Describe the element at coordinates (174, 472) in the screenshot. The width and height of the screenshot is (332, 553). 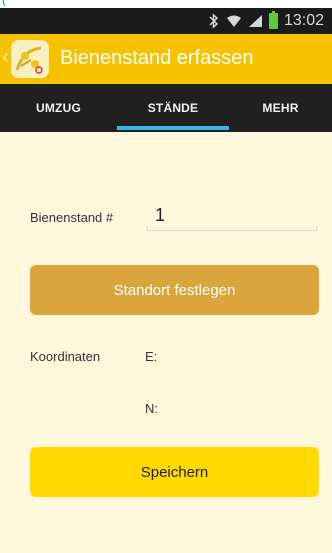
I see `save-button: Speichern` at that location.